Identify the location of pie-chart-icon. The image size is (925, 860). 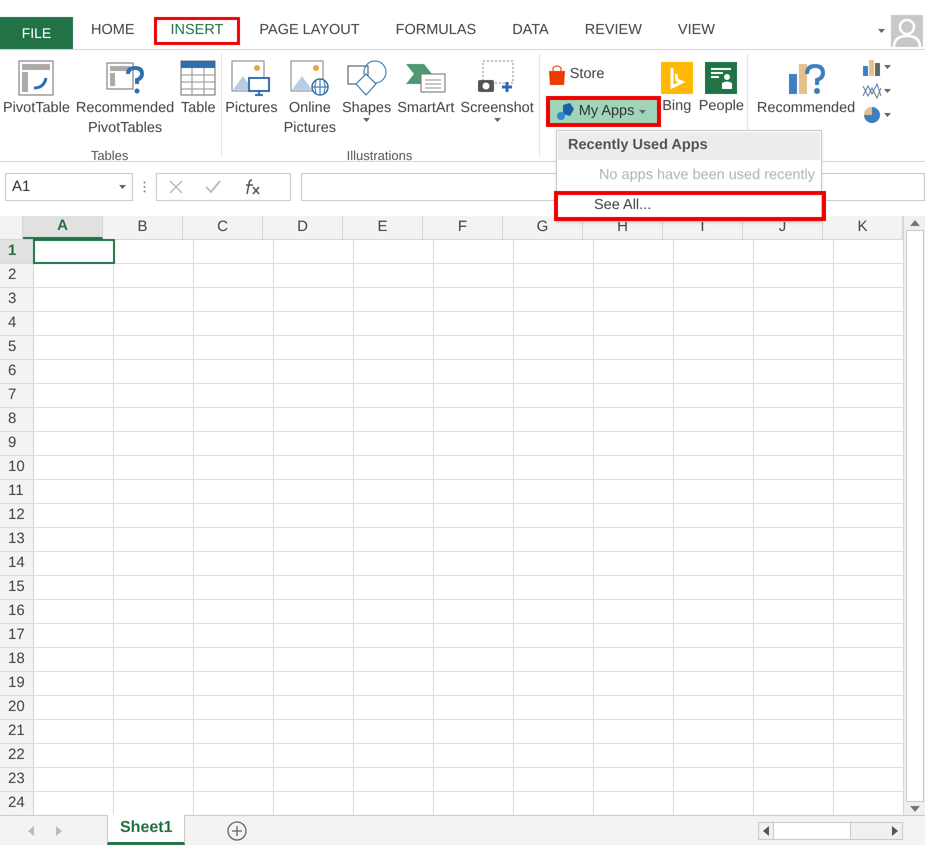
(872, 115).